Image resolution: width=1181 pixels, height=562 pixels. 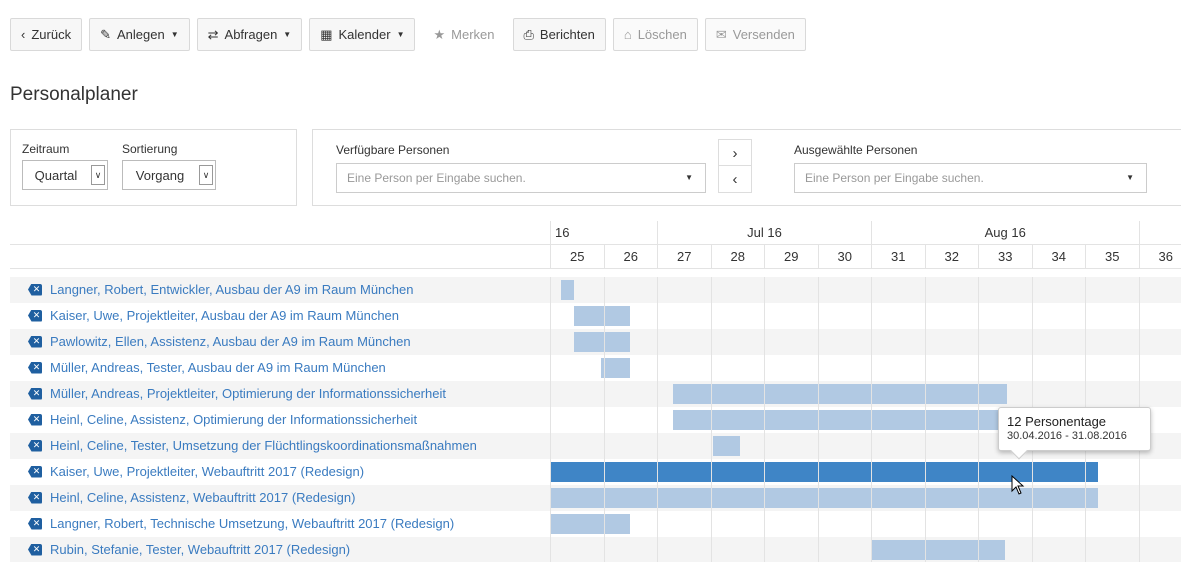 What do you see at coordinates (559, 34) in the screenshot?
I see `reports-button: ⎙ Berichten` at bounding box center [559, 34].